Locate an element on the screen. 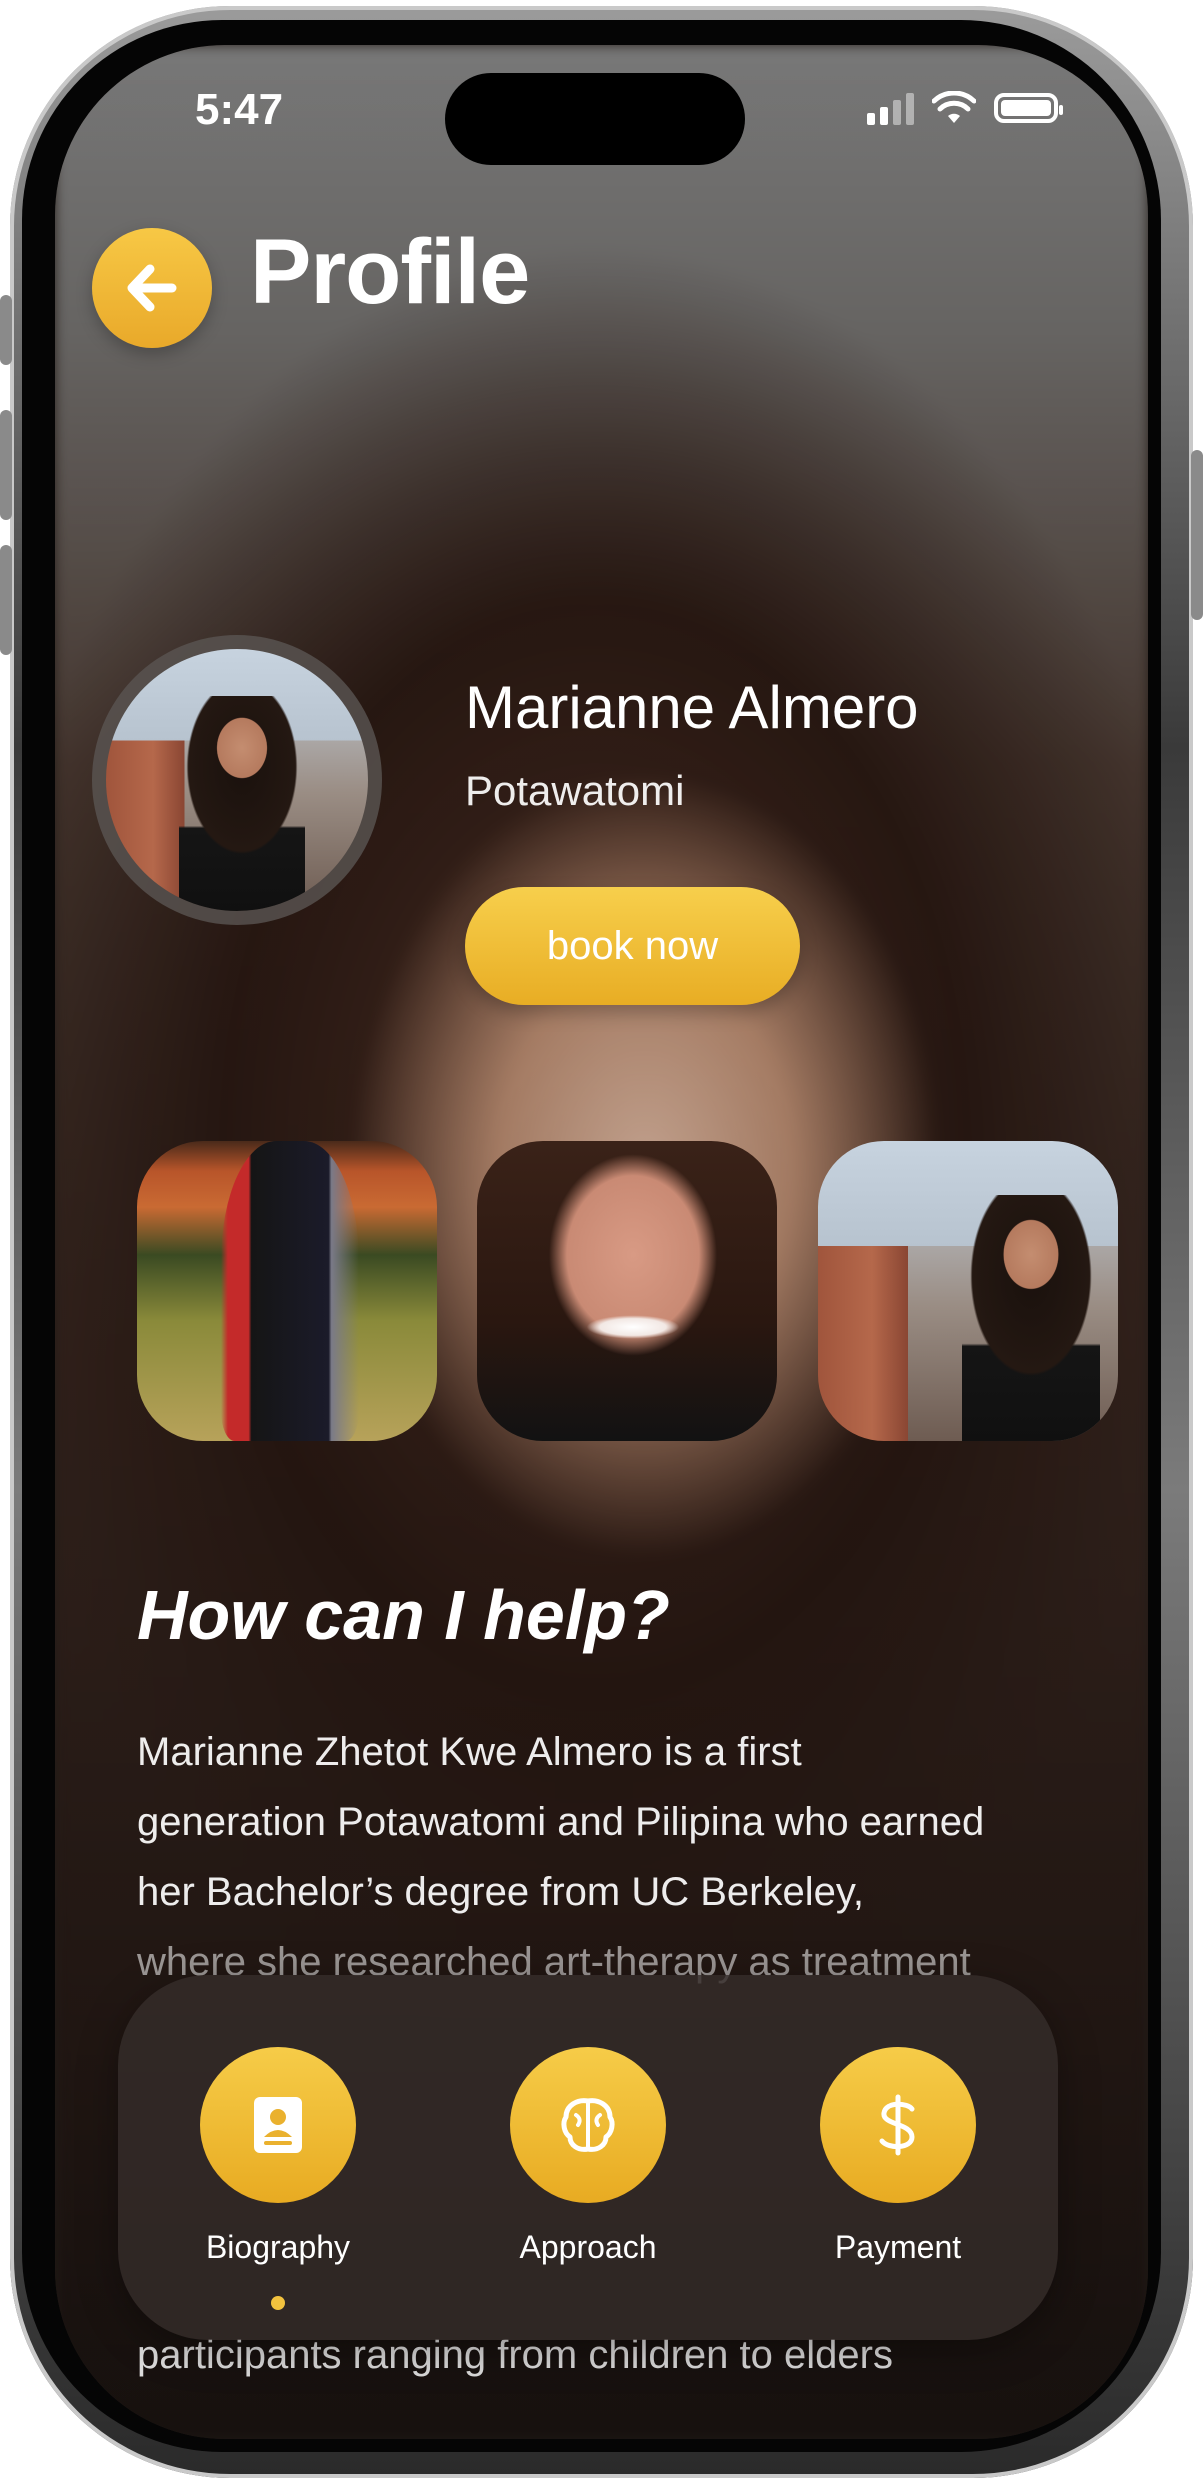  dynamic-island is located at coordinates (595, 119).